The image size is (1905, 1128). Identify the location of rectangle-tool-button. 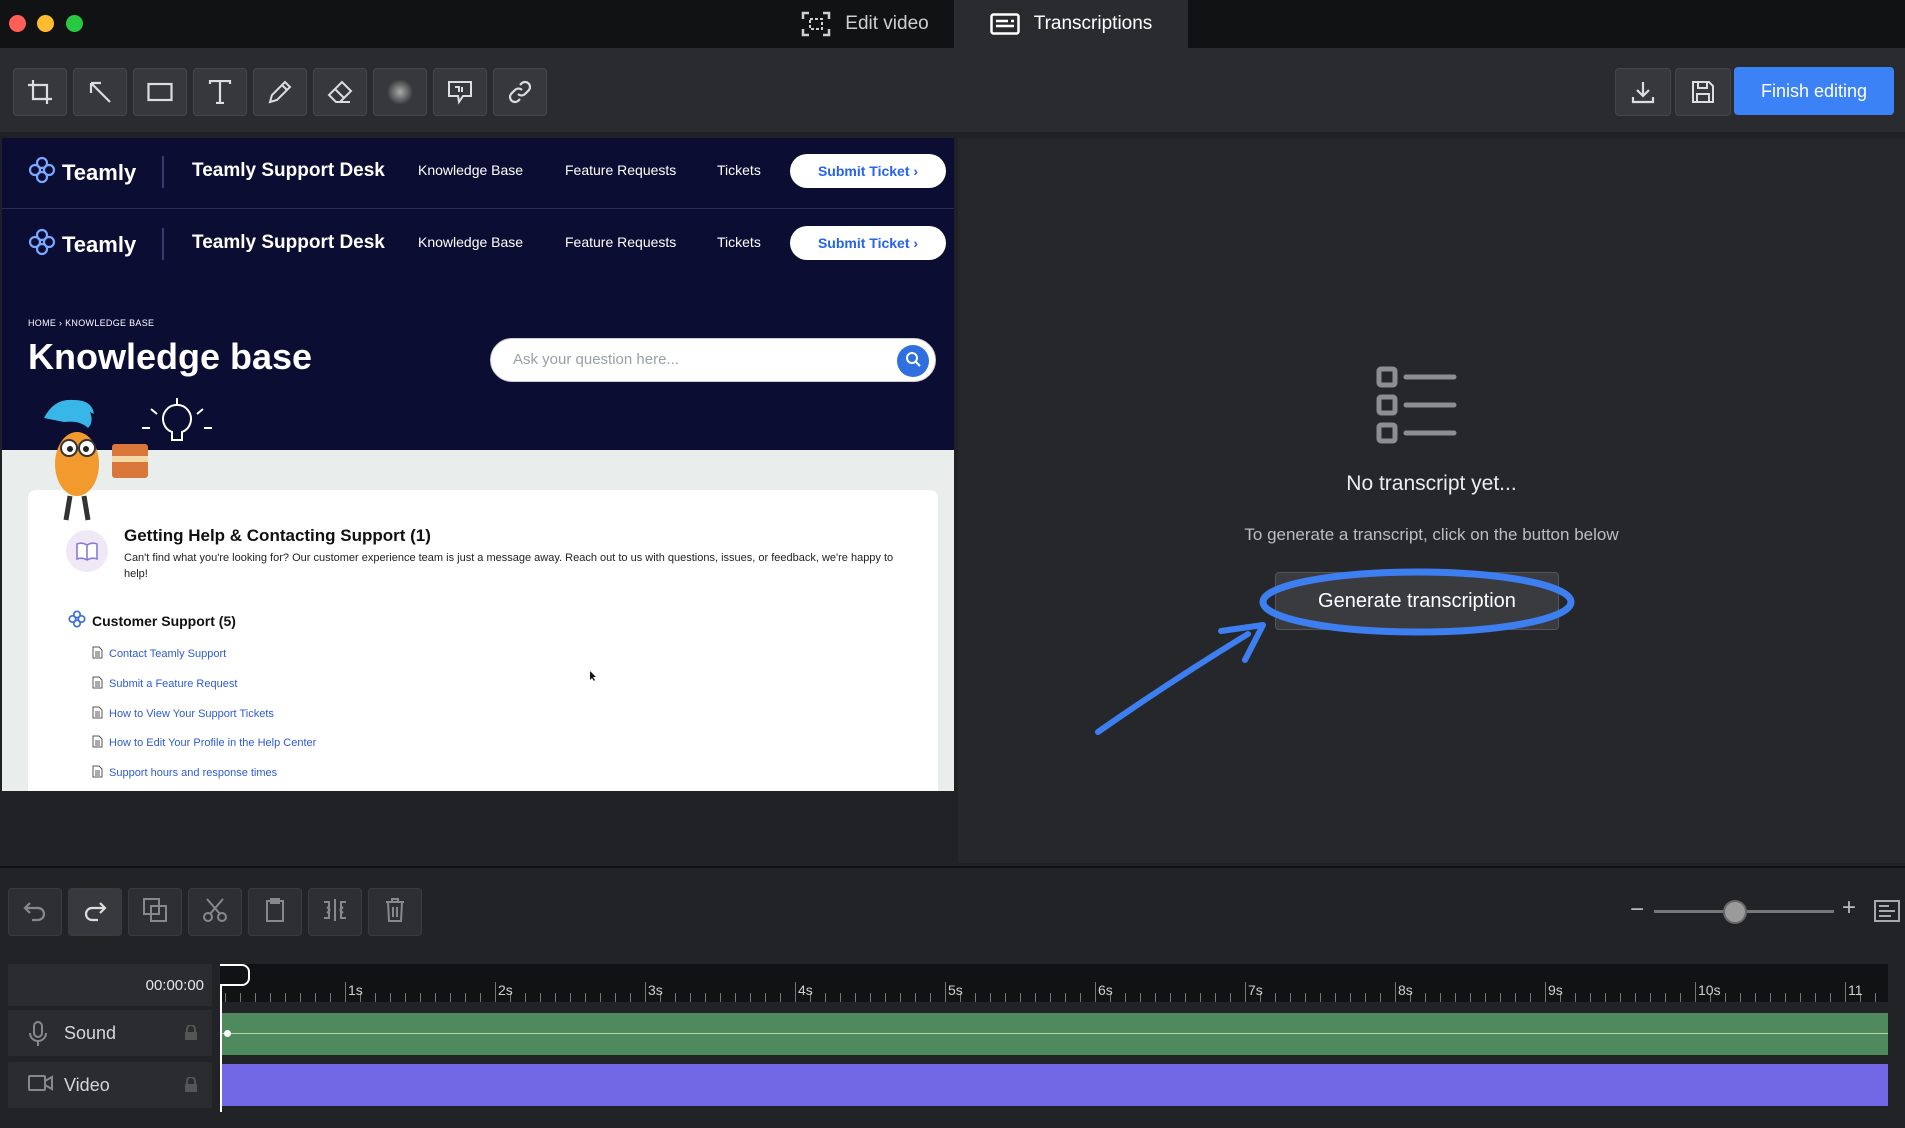
(160, 92).